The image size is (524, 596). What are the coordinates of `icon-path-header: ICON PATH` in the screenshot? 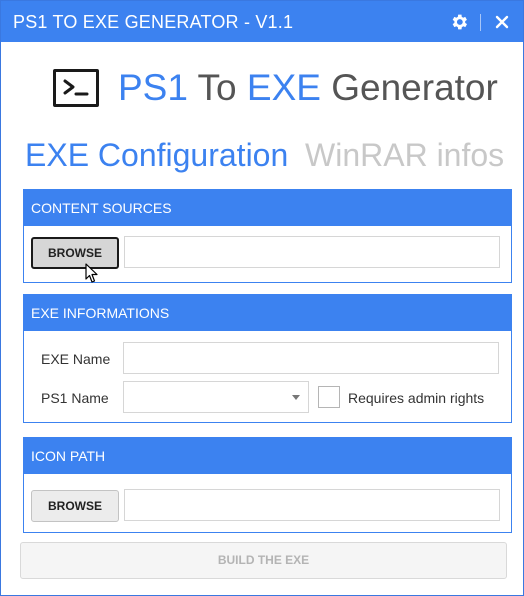 It's located at (267, 456).